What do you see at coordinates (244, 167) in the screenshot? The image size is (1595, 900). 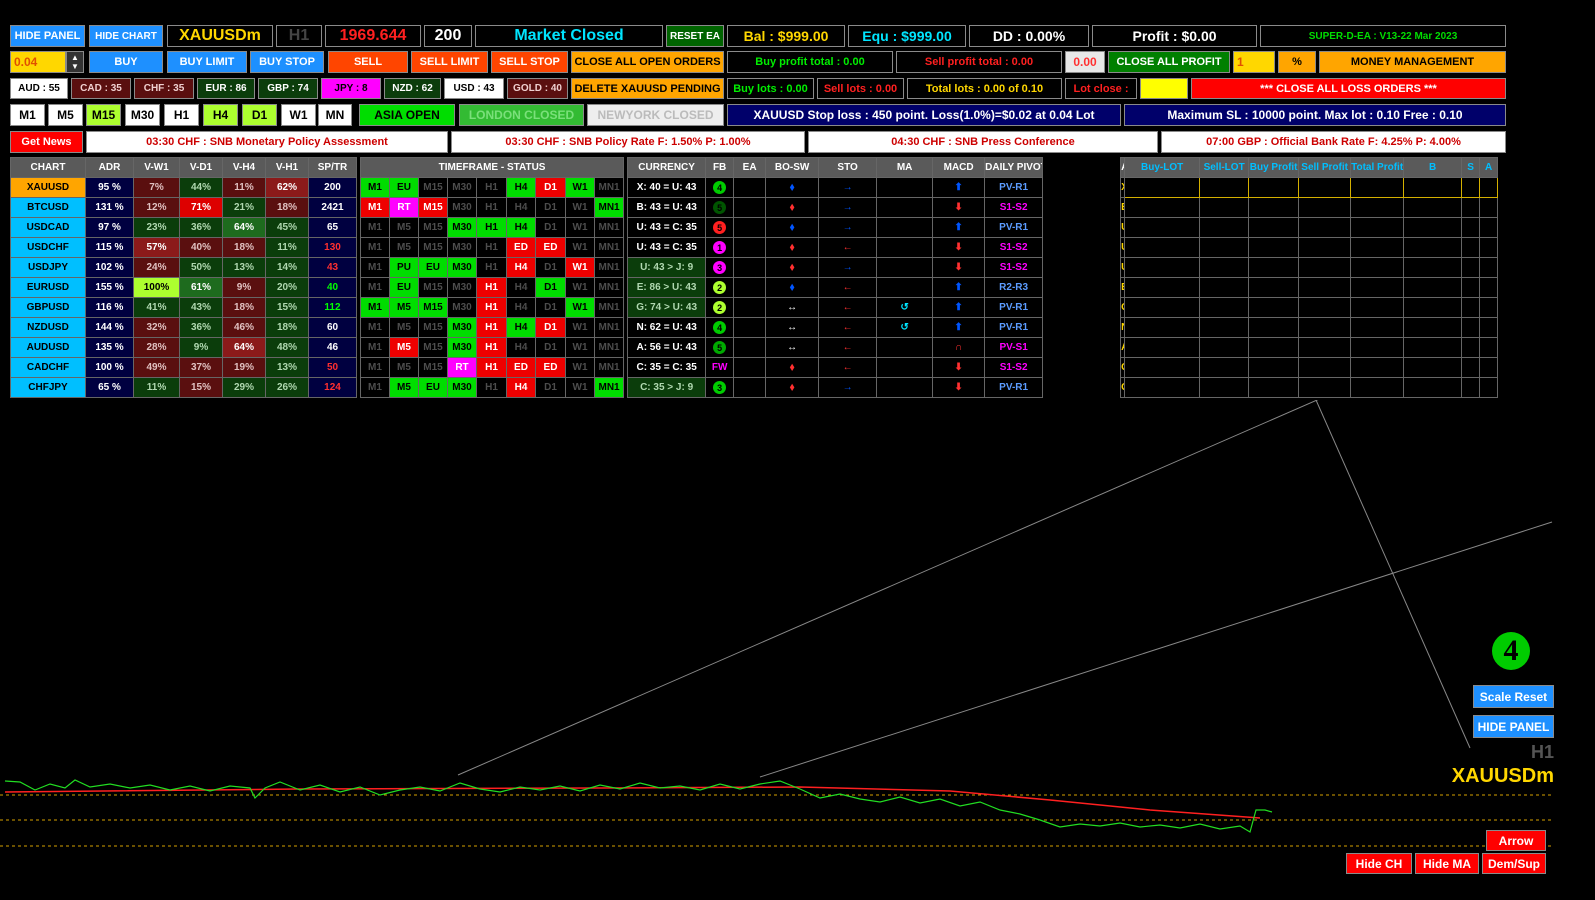 I see `column-header: V-H4` at bounding box center [244, 167].